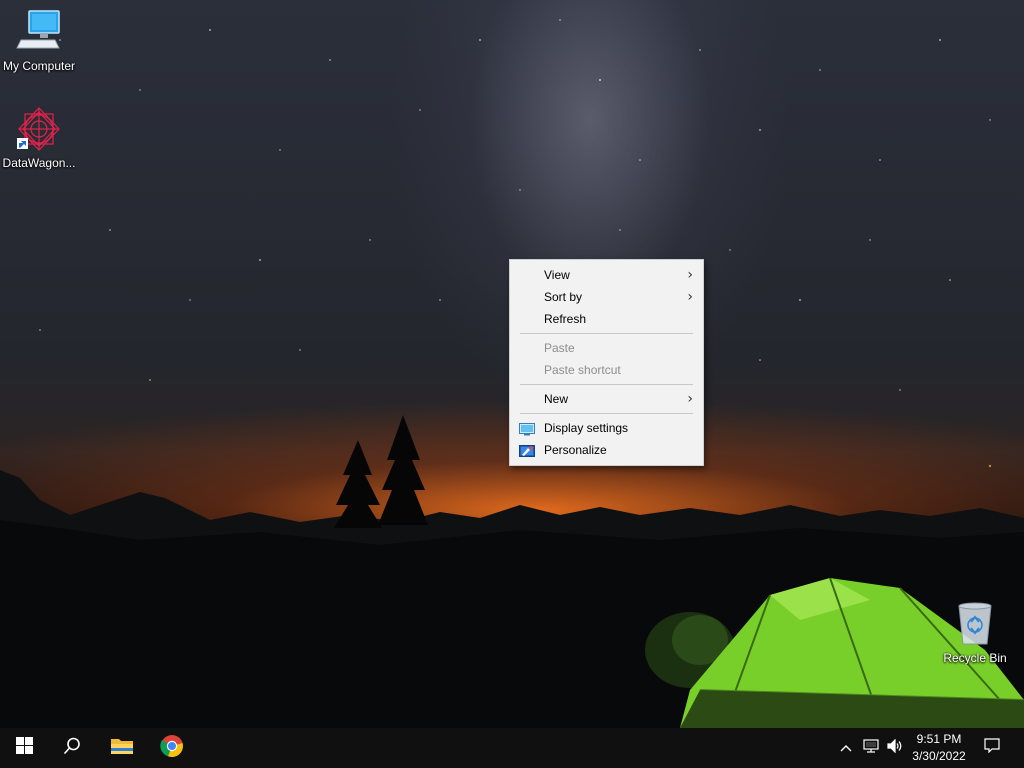 This screenshot has height=768, width=1024. I want to click on chrome-icon, so click(172, 748).